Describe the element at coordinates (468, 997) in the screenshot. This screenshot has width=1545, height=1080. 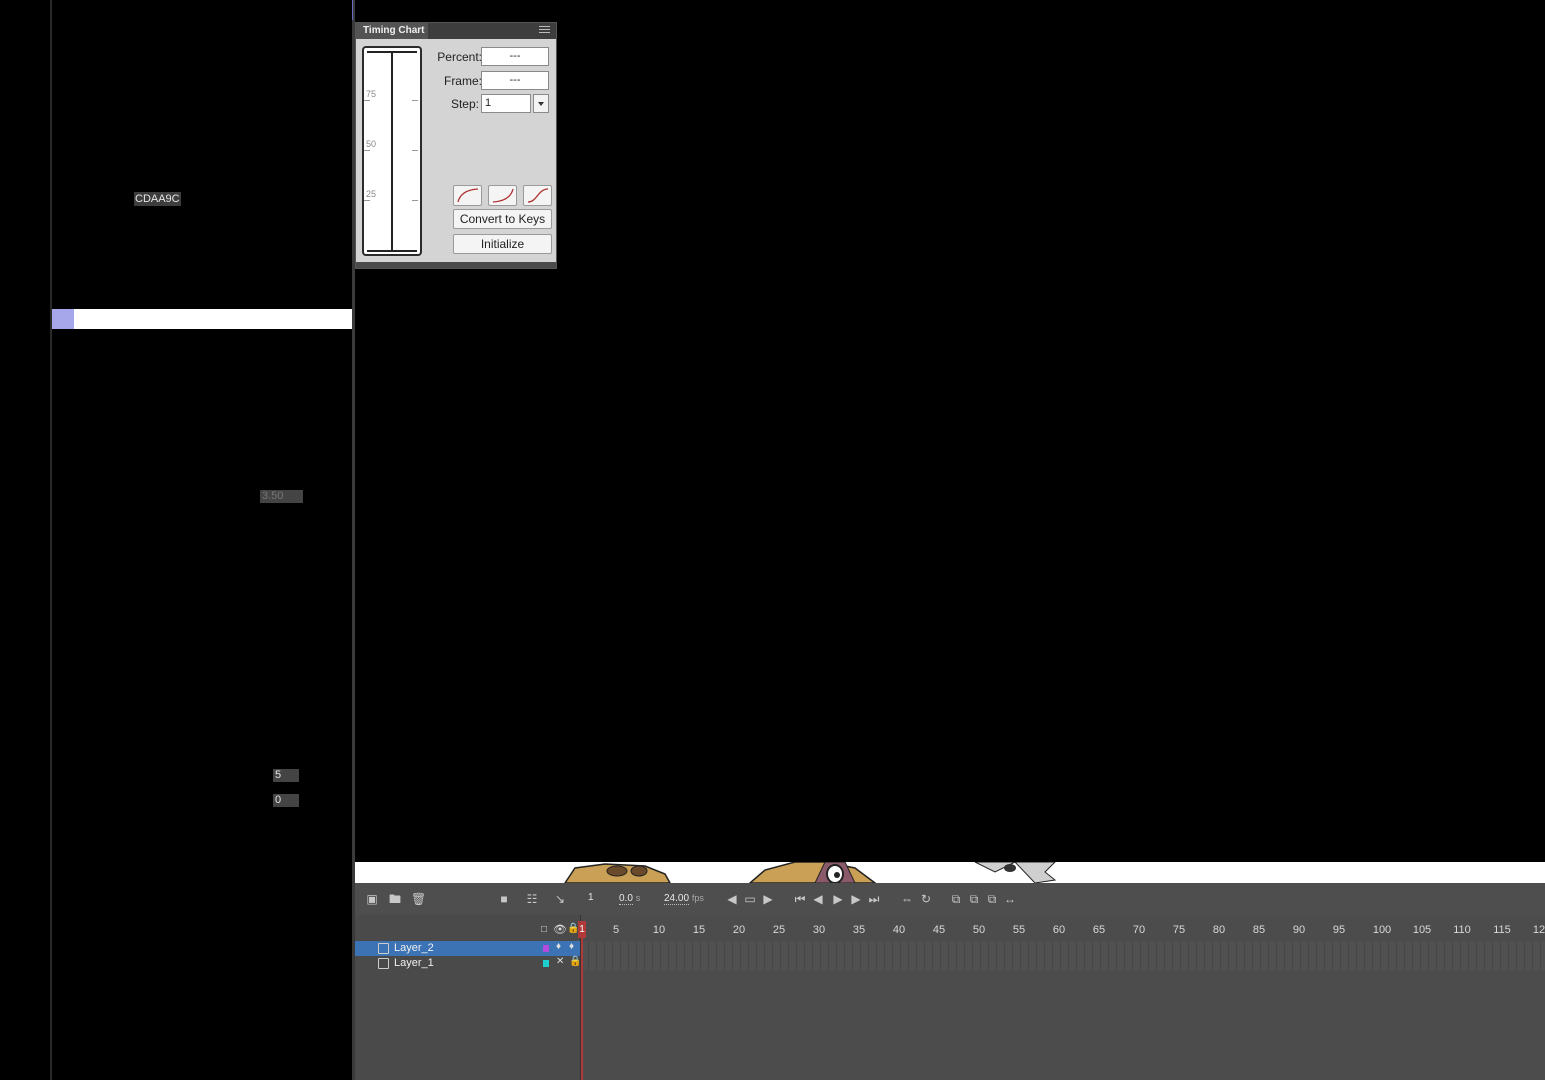
I see `layer-list: □ 👁 🔒 Layer_2 ♦ ♦ Layer_1 ✕ 🔒` at that location.